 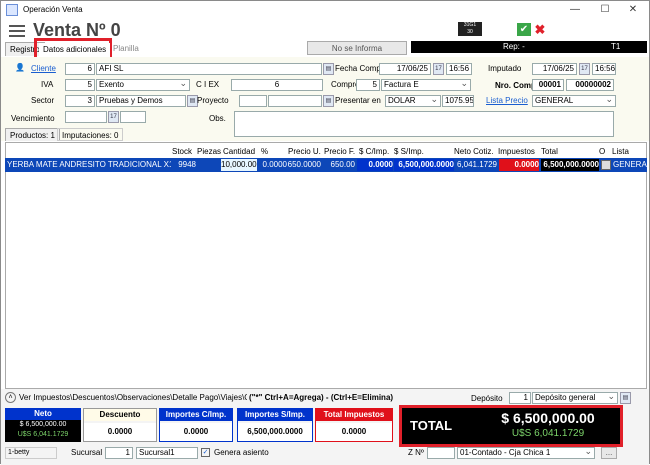 I want to click on fecha-comp-calendar-icon: 17, so click(x=438, y=69).